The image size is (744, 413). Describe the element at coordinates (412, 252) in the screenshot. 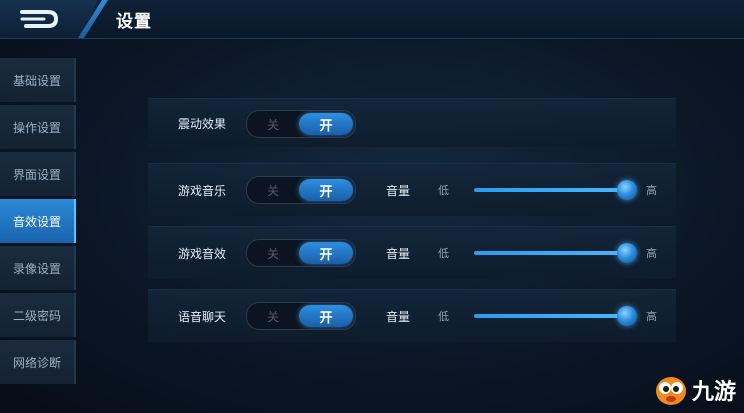

I see `game-sfx-row: 游戏音效 关 开 音量 低 高` at that location.